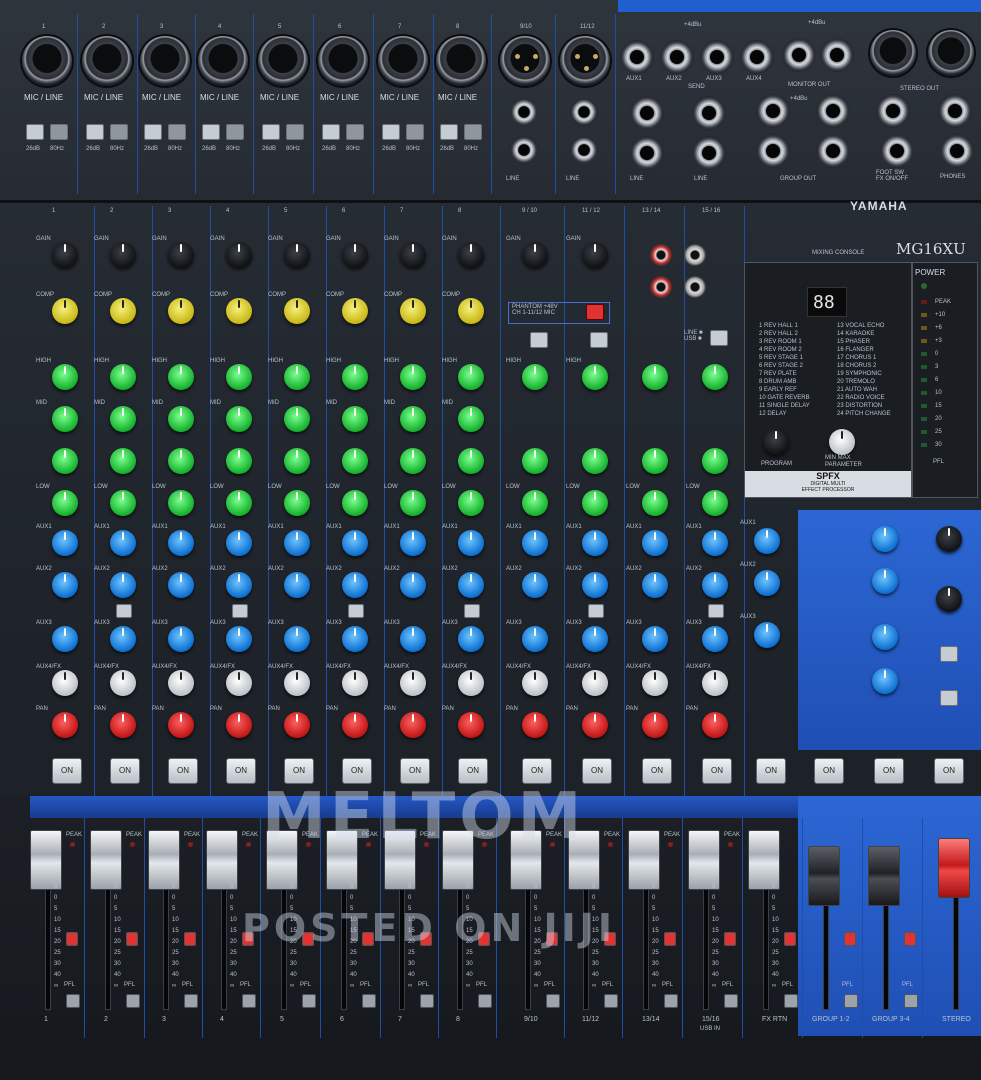  Describe the element at coordinates (355, 725) in the screenshot. I see `strip-6-pan-knob` at that location.